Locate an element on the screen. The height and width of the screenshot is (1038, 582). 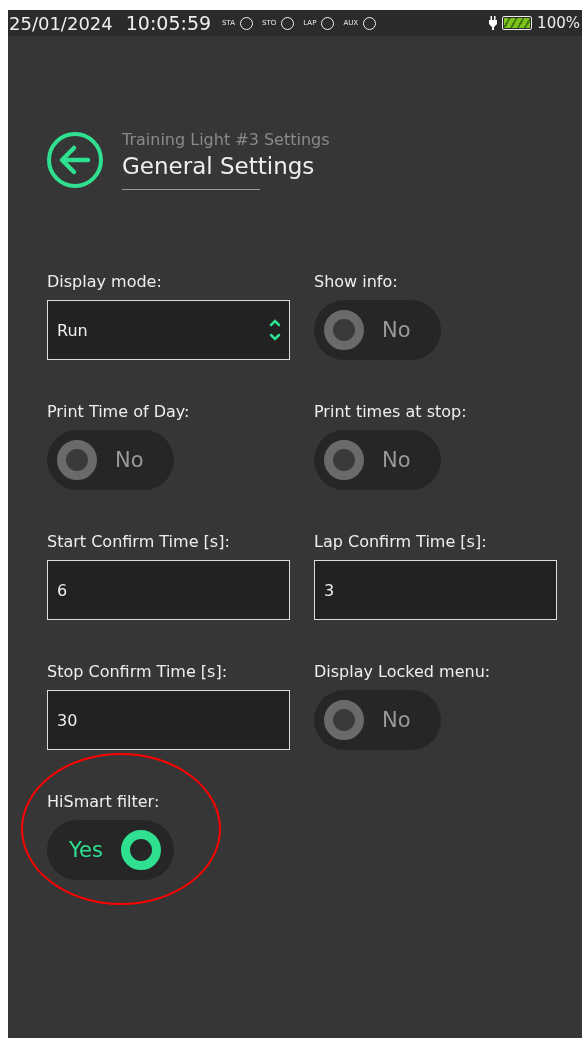
setting-label: Lap Confirm Time [s]: is located at coordinates (401, 542).